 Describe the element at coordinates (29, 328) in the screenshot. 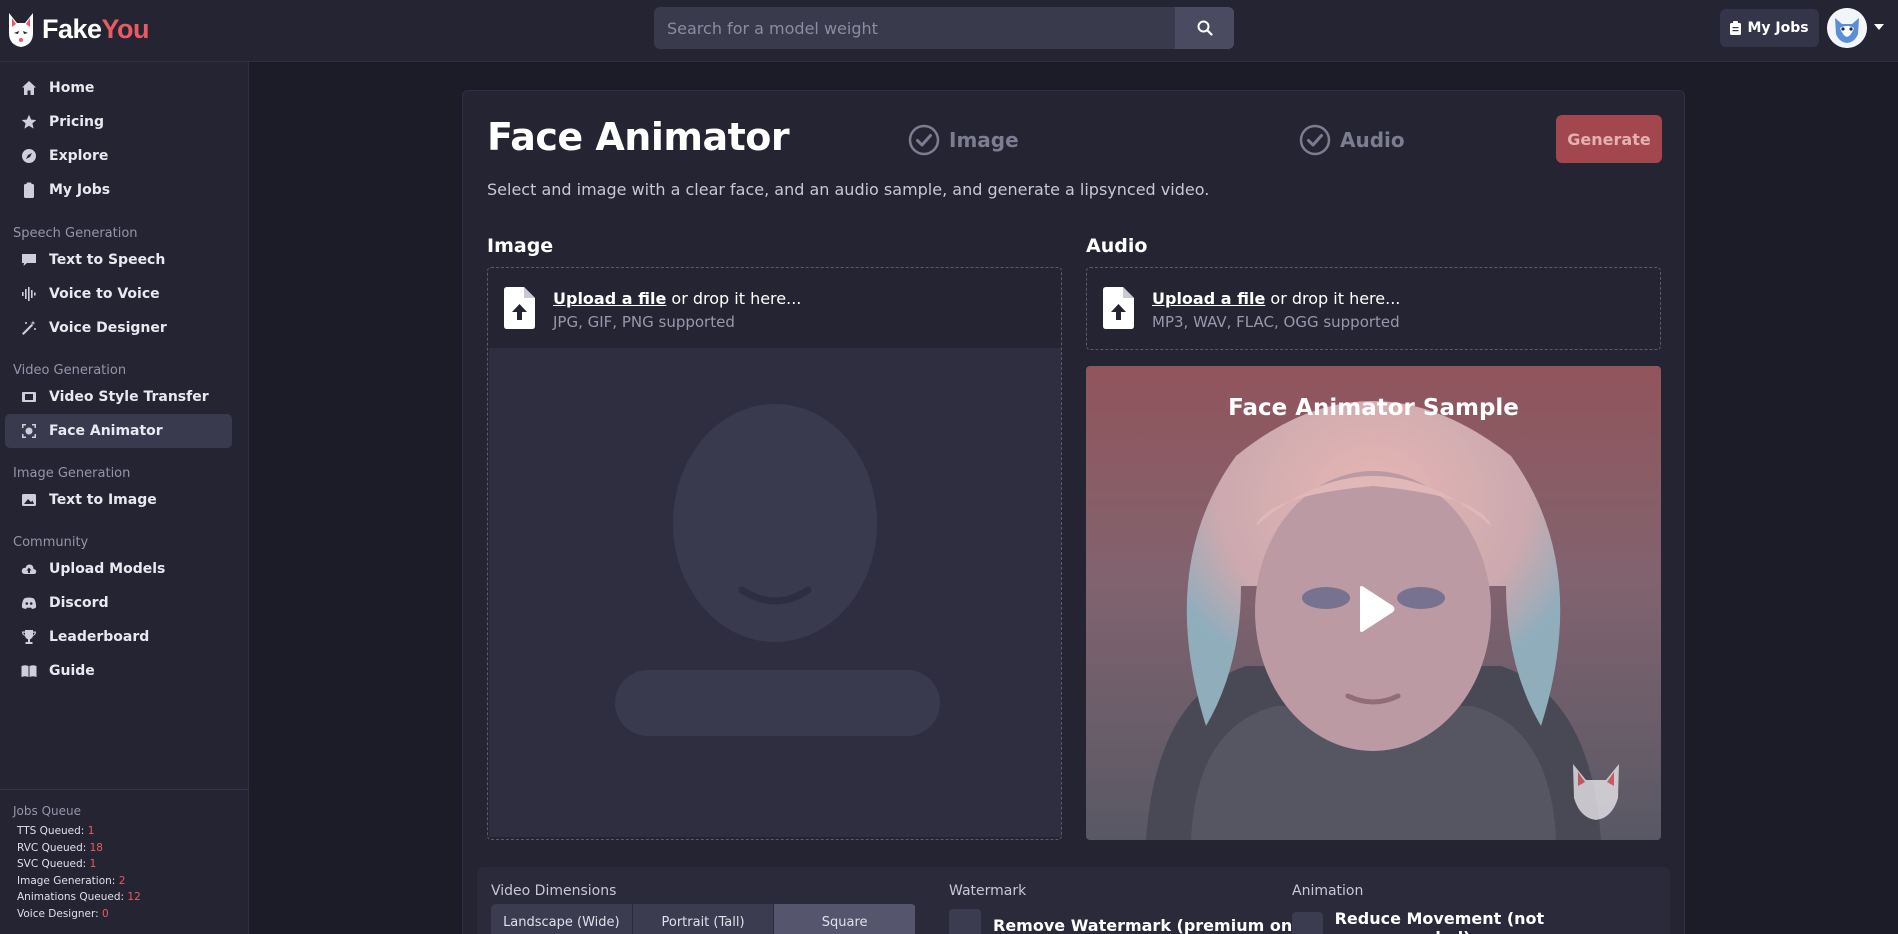

I see `magic-wand-icon` at that location.